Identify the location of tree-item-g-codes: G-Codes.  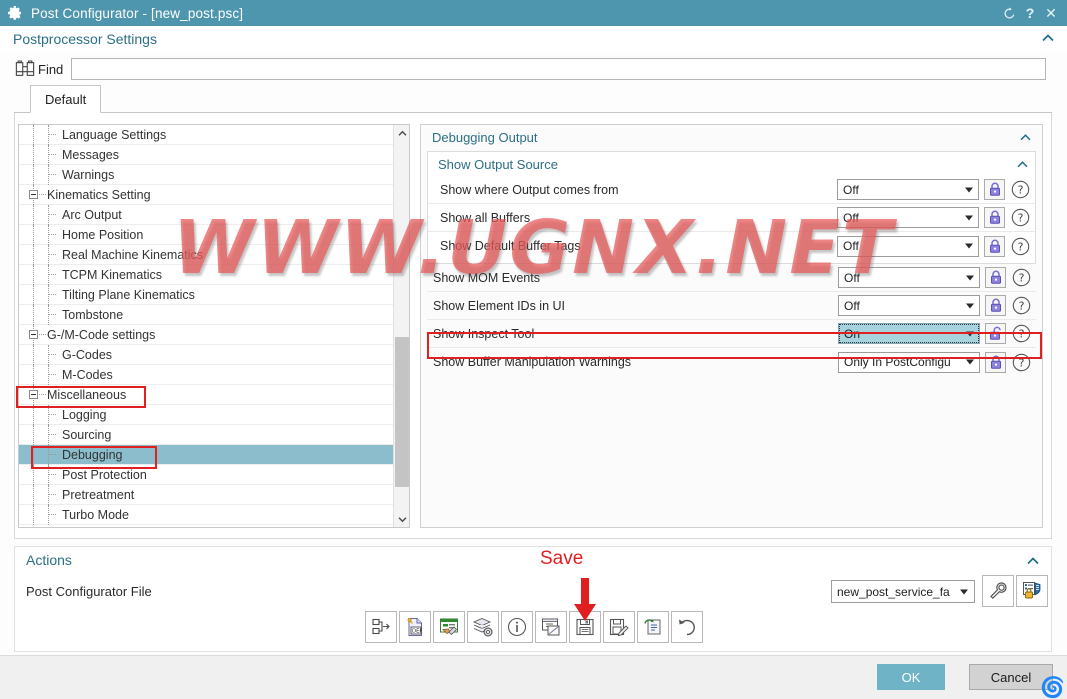
(206, 355).